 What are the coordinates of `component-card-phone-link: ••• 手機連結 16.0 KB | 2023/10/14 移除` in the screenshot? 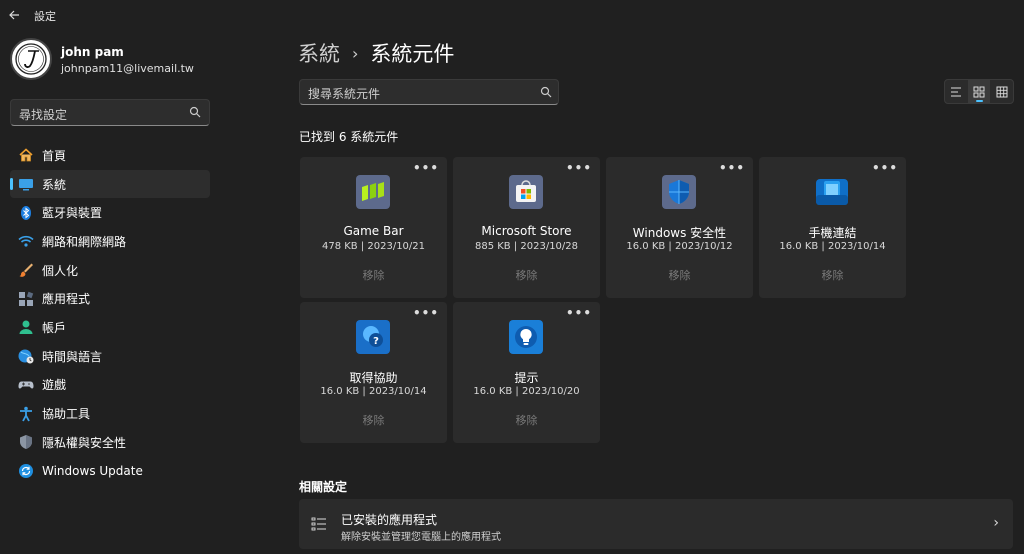 It's located at (832, 227).